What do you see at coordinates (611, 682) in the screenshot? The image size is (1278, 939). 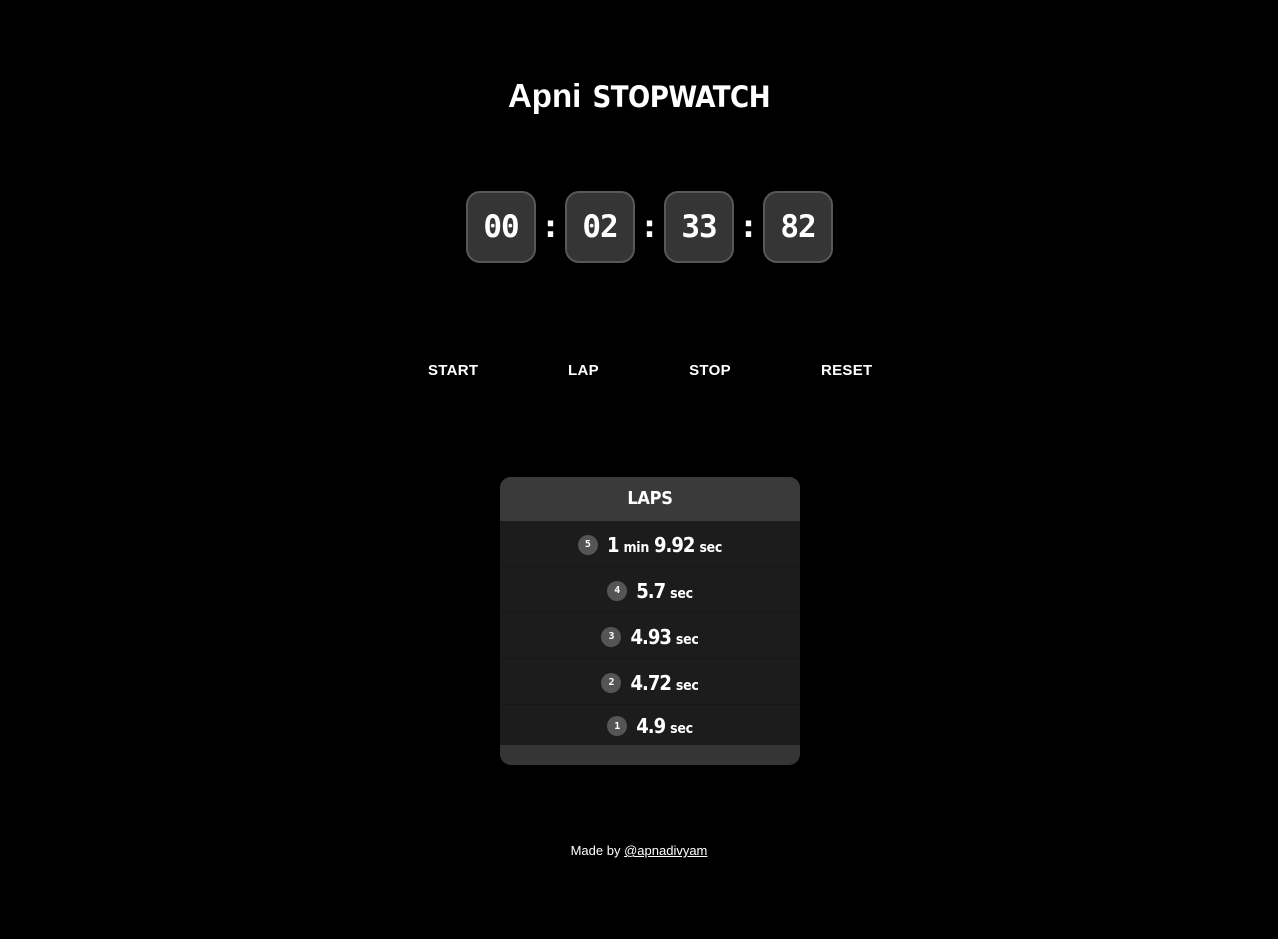 I see `lap-number-badge: 2` at bounding box center [611, 682].